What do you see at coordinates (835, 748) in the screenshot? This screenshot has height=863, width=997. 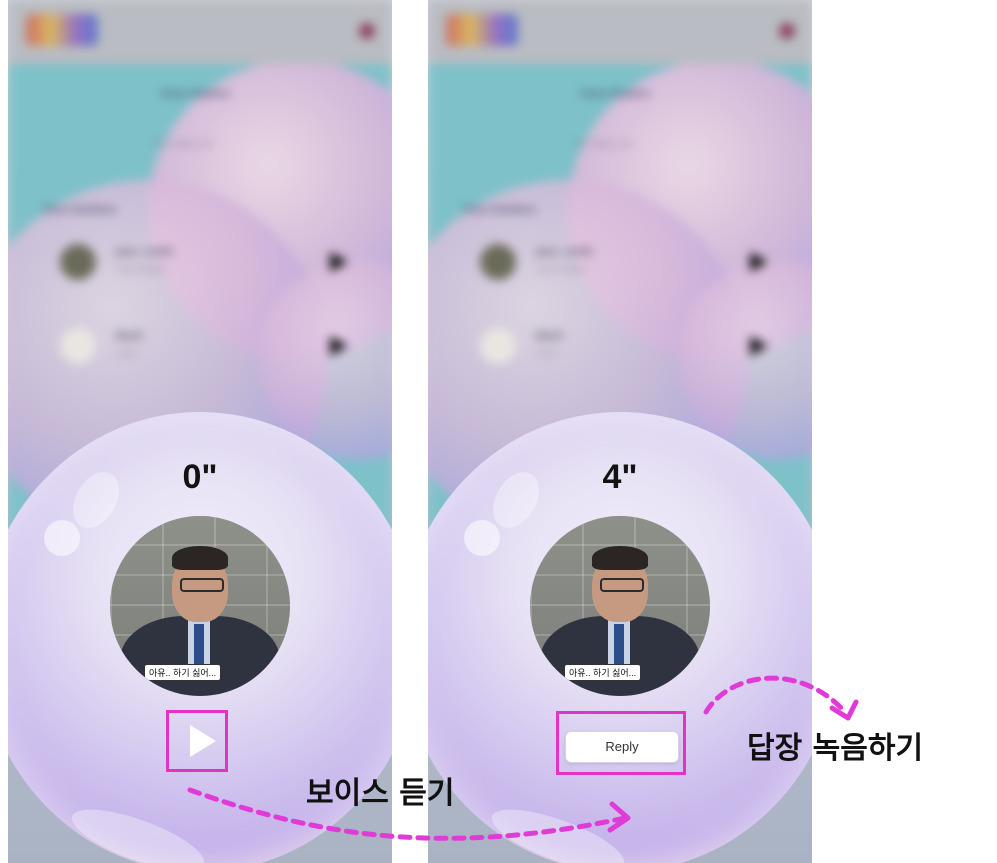 I see `record-reply-label: 답장 녹음하기` at bounding box center [835, 748].